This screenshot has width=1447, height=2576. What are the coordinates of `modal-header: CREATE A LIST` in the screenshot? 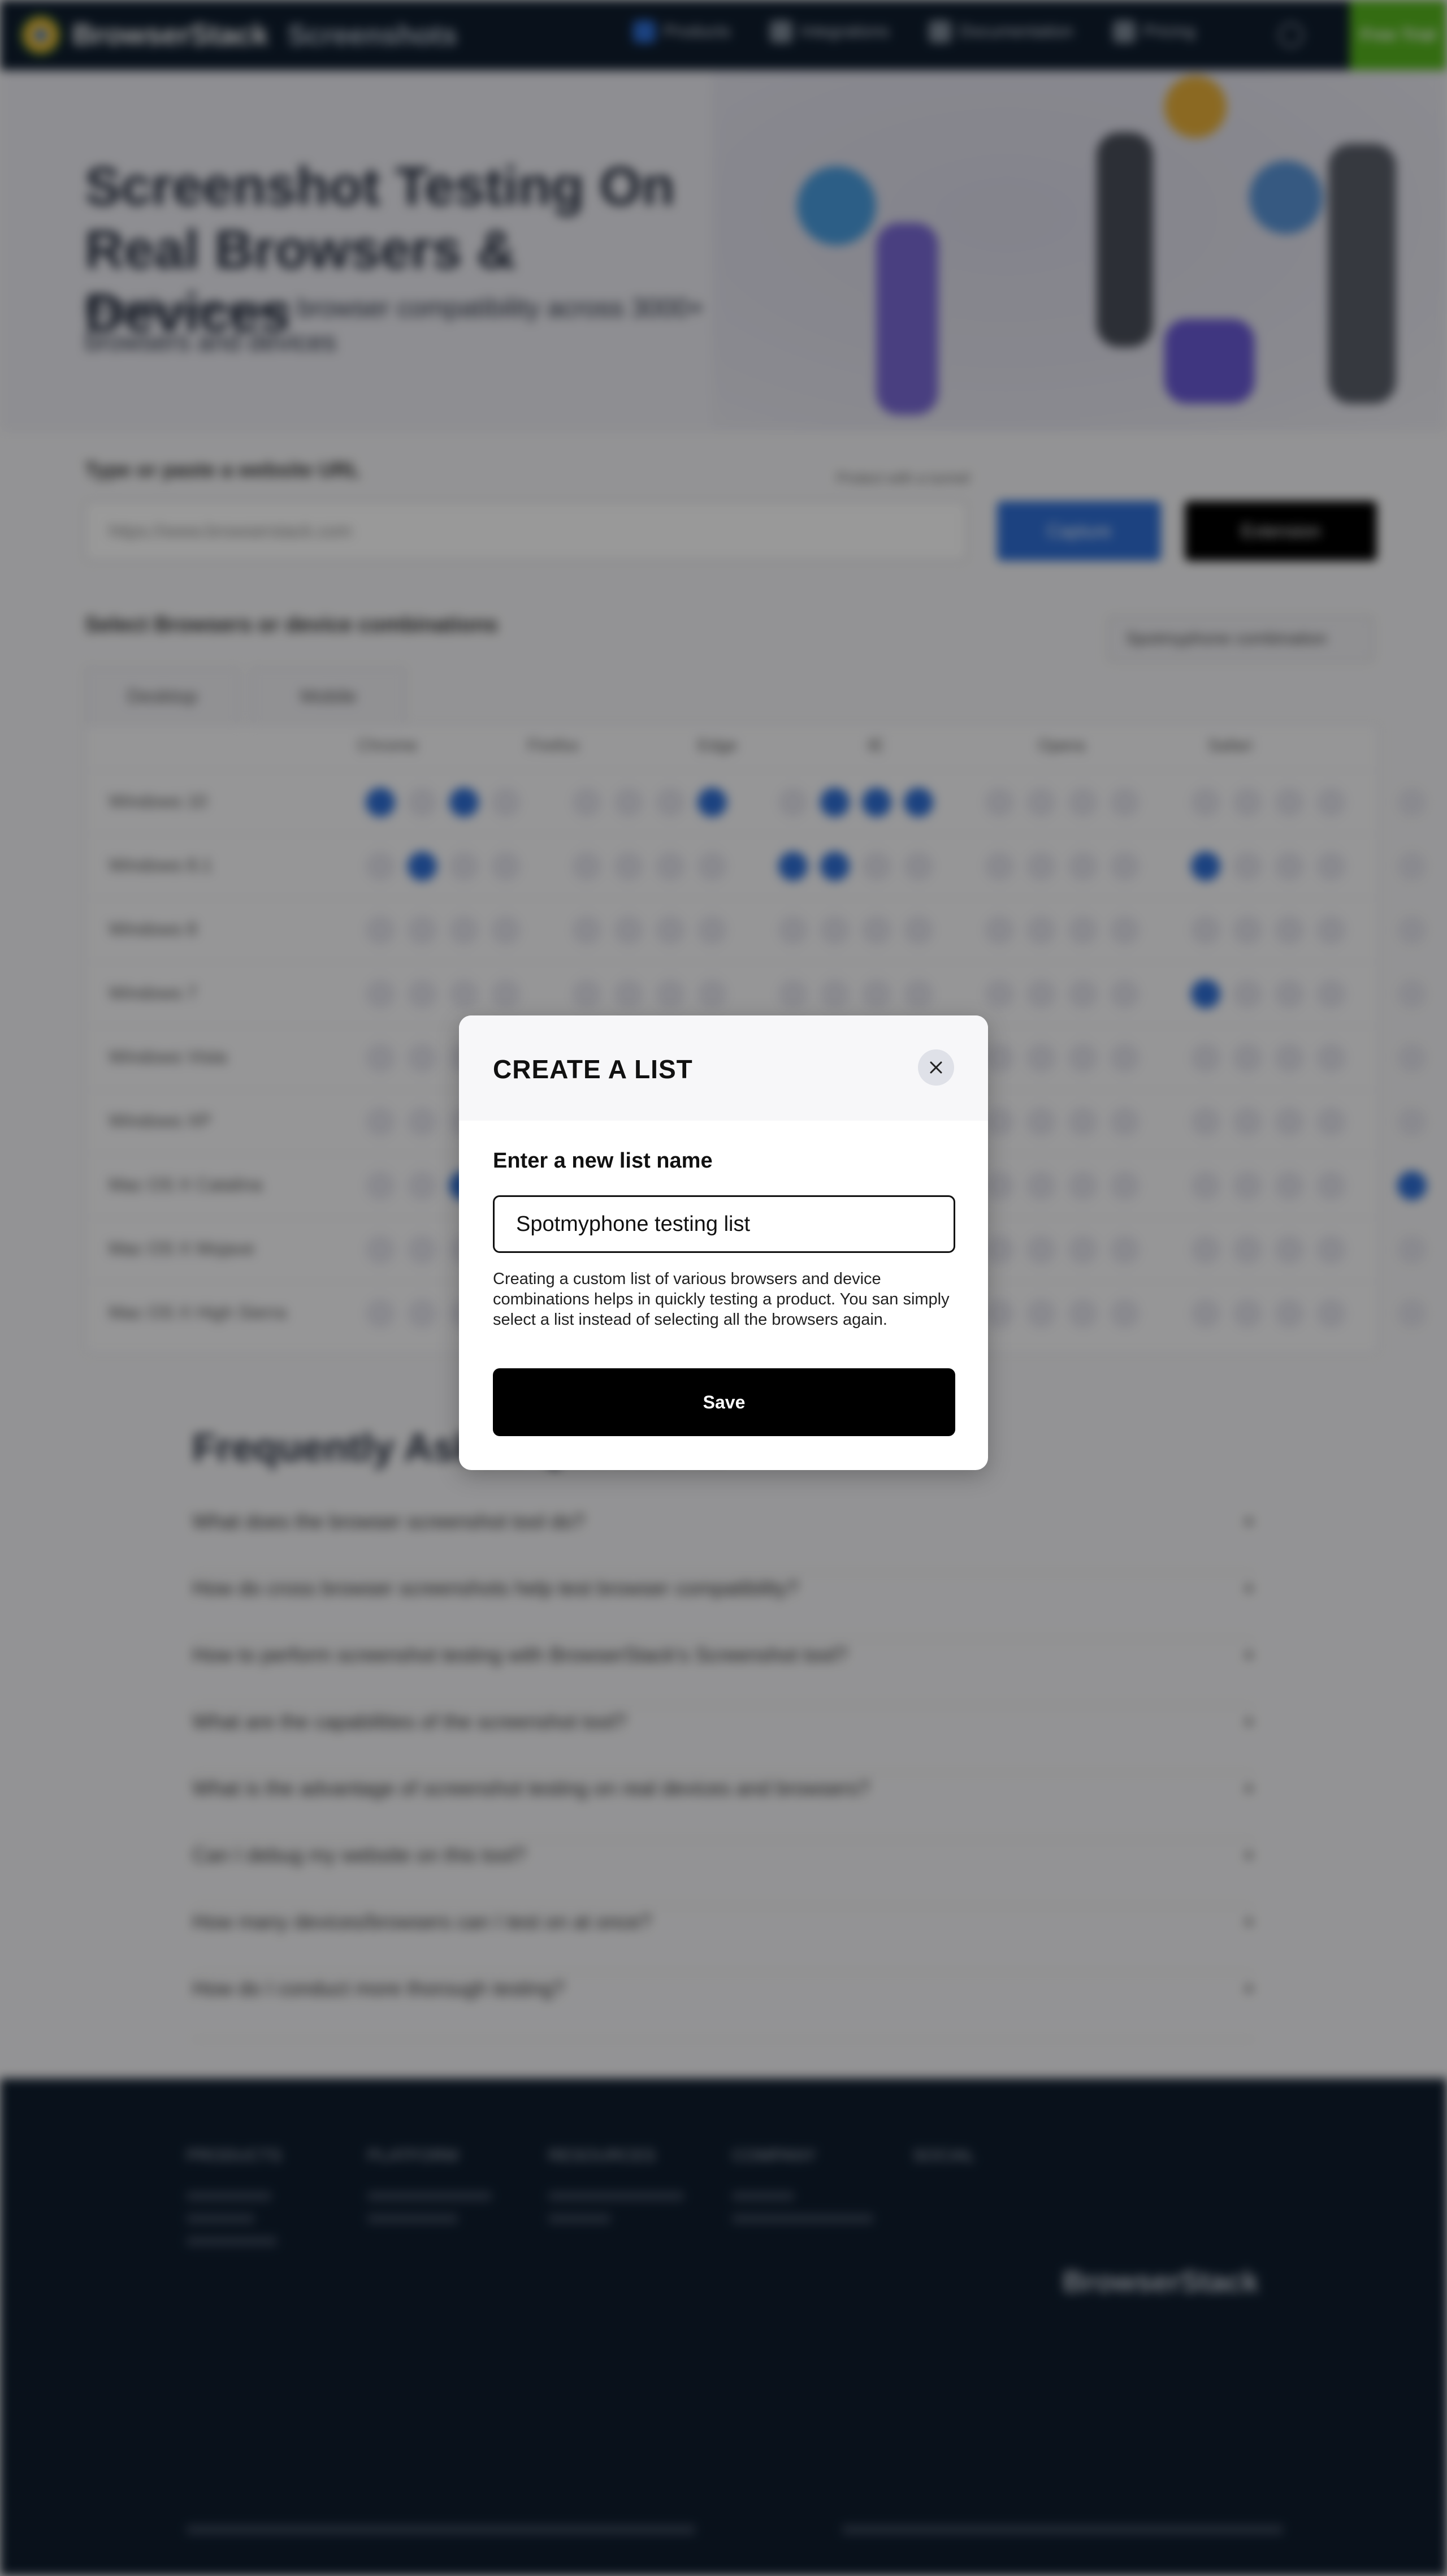 It's located at (723, 1068).